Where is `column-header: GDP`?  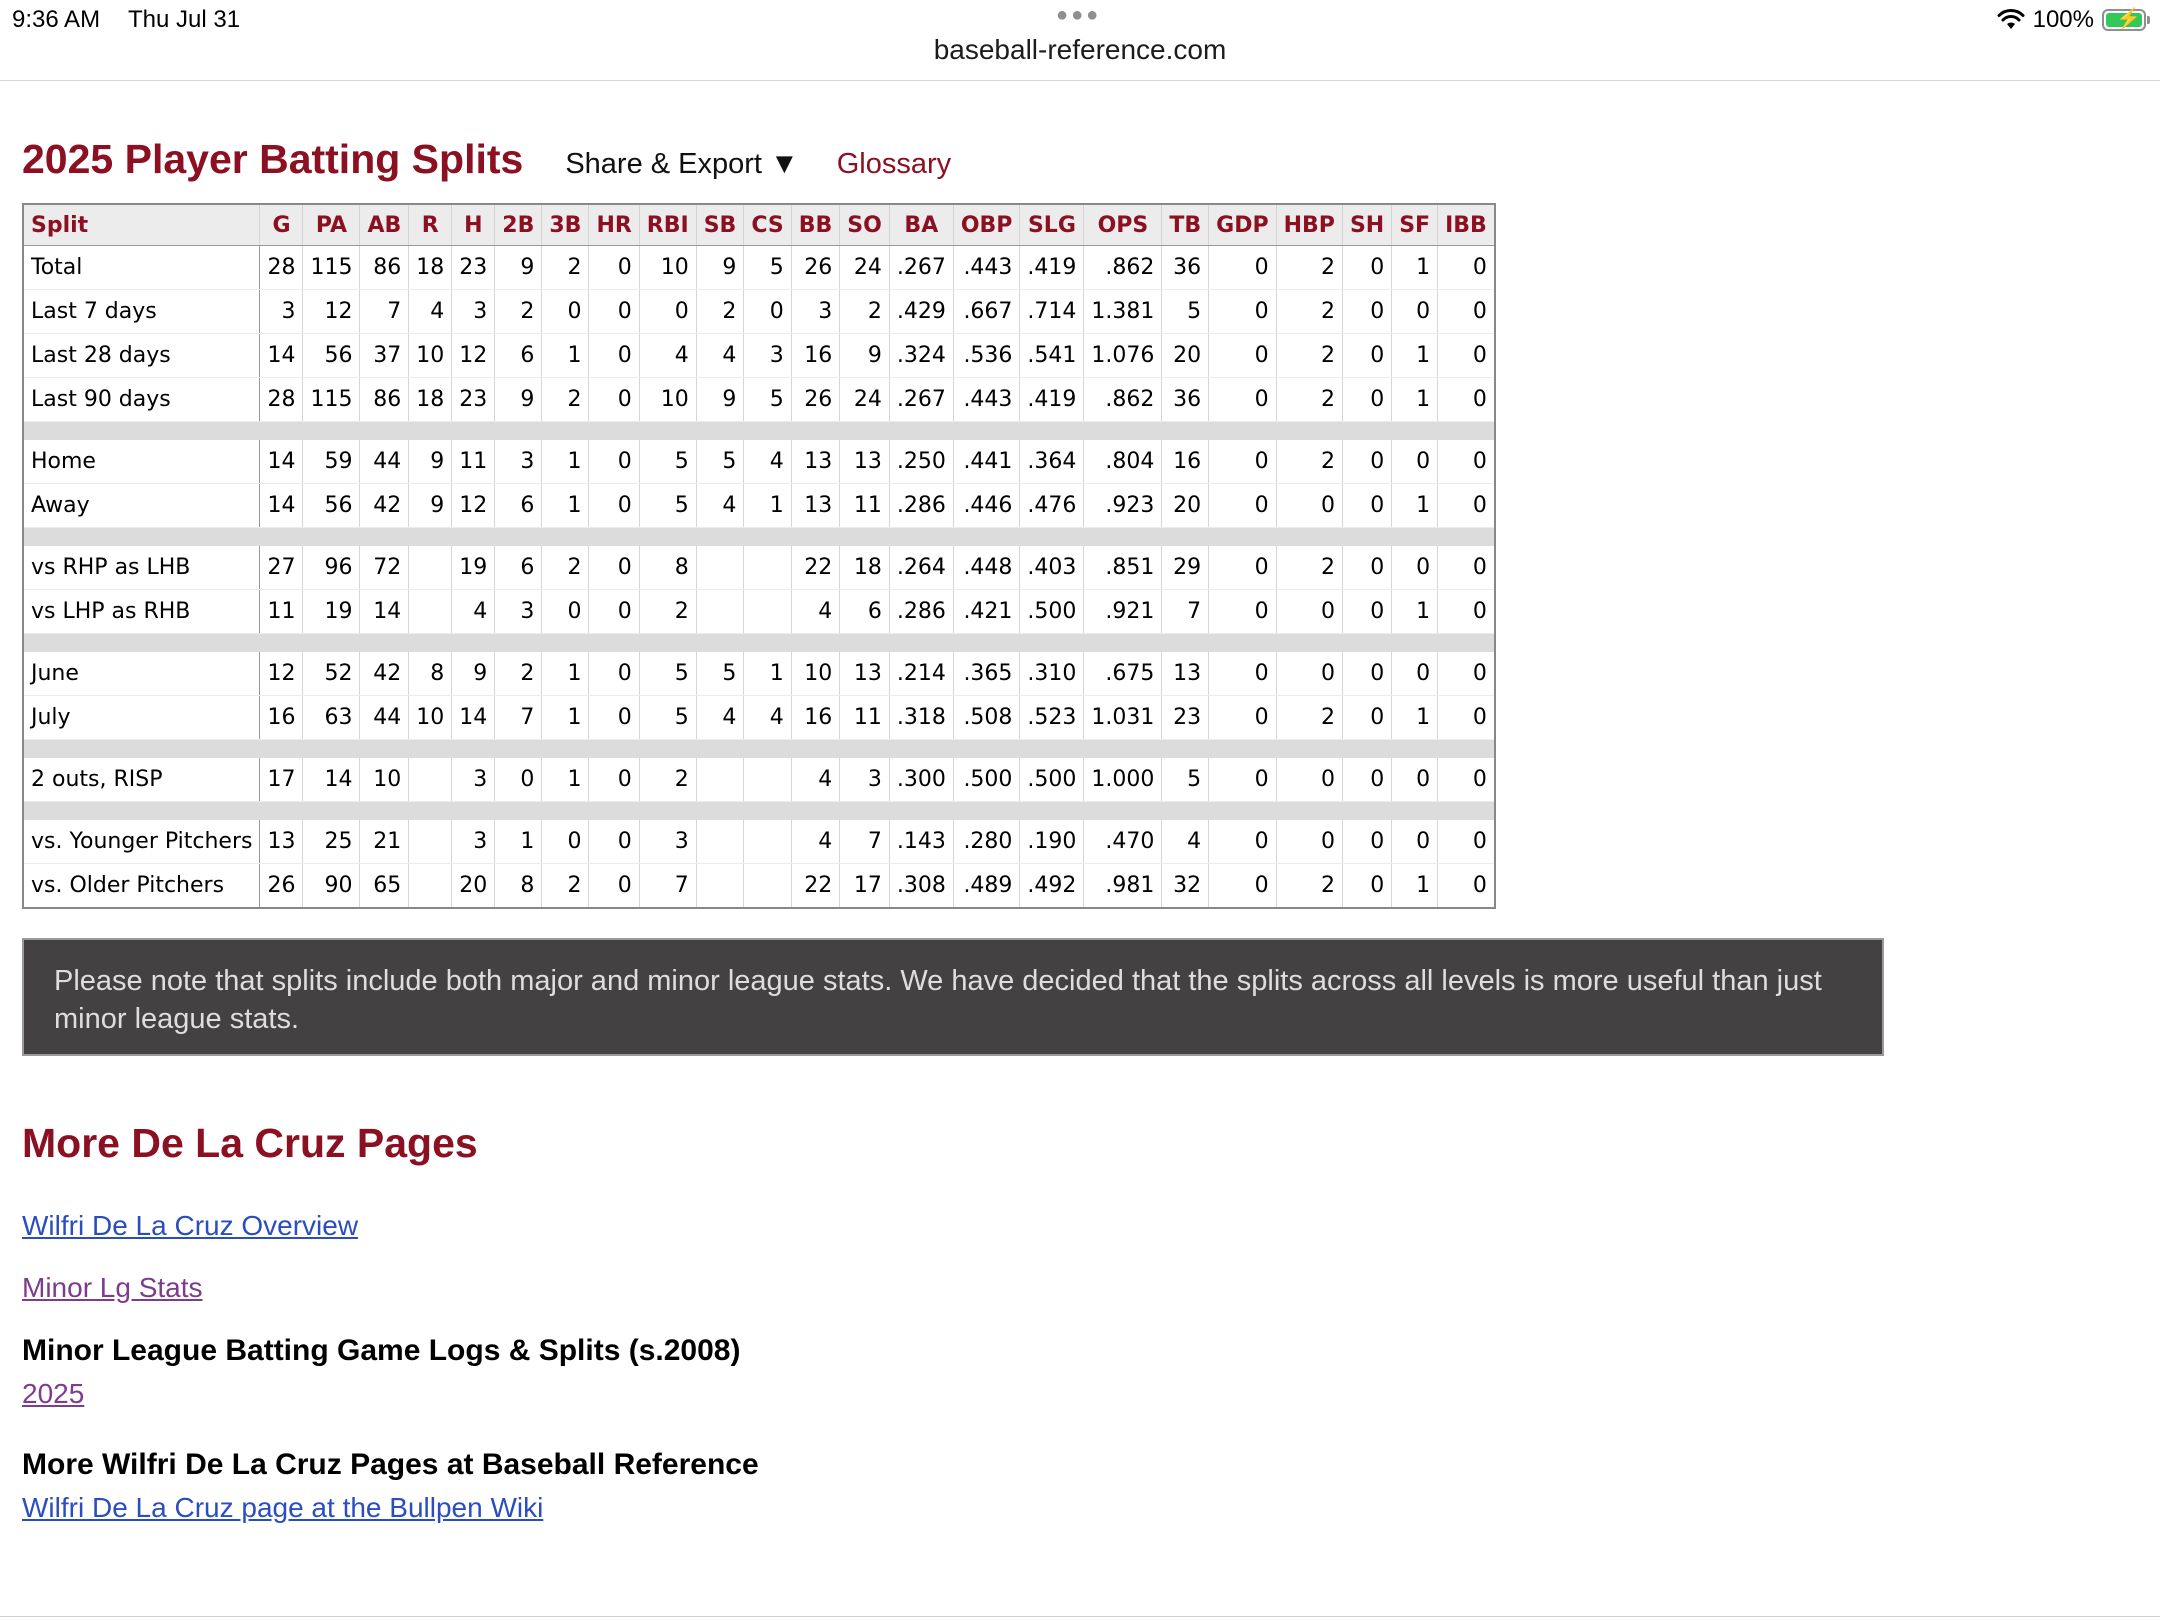
column-header: GDP is located at coordinates (1242, 225).